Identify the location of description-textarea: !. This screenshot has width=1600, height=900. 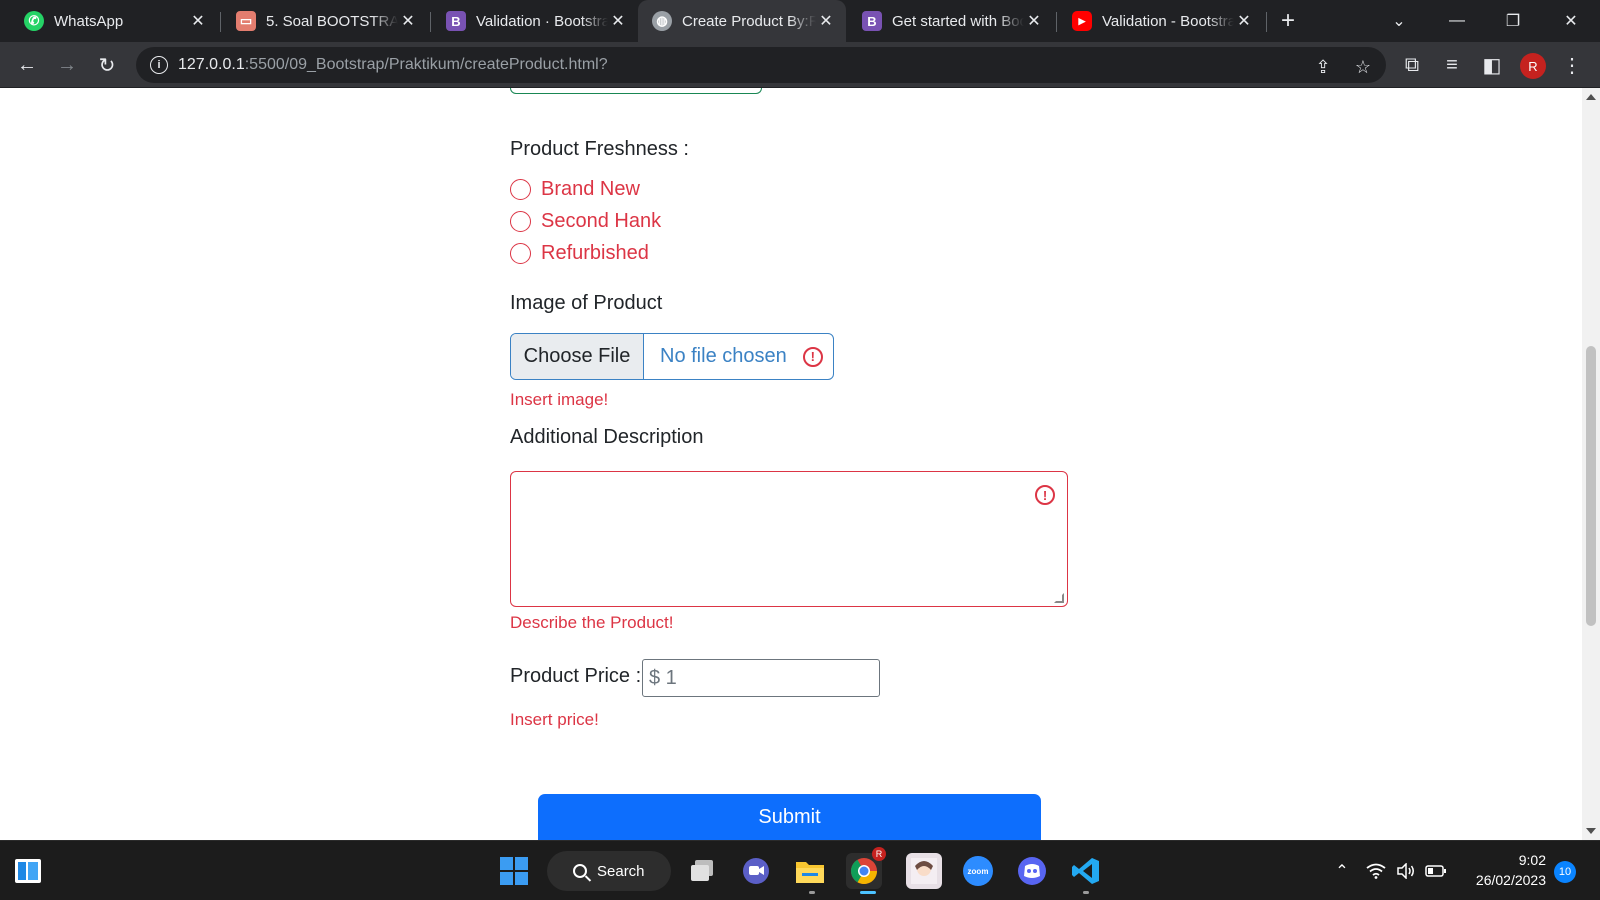
(789, 539).